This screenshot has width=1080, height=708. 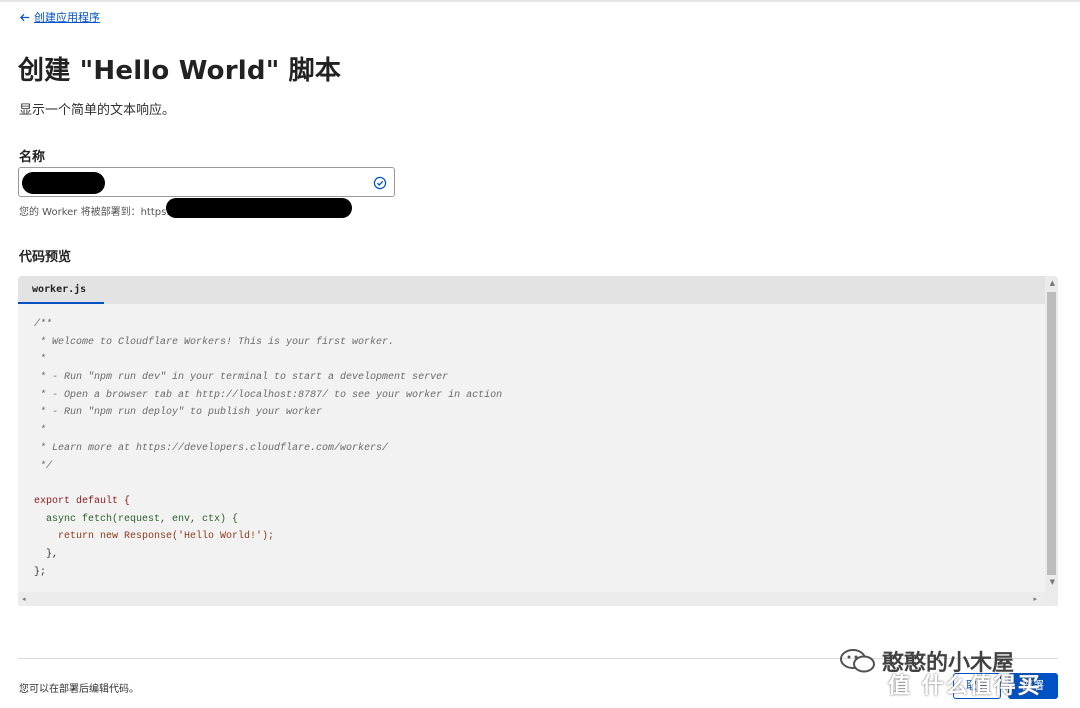 What do you see at coordinates (540, 1) in the screenshot?
I see `top-border` at bounding box center [540, 1].